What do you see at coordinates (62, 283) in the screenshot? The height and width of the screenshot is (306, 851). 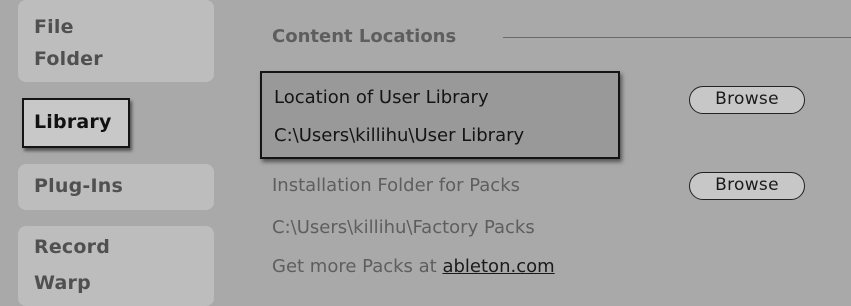 I see `sidebar-item-label-warp: Warp` at bounding box center [62, 283].